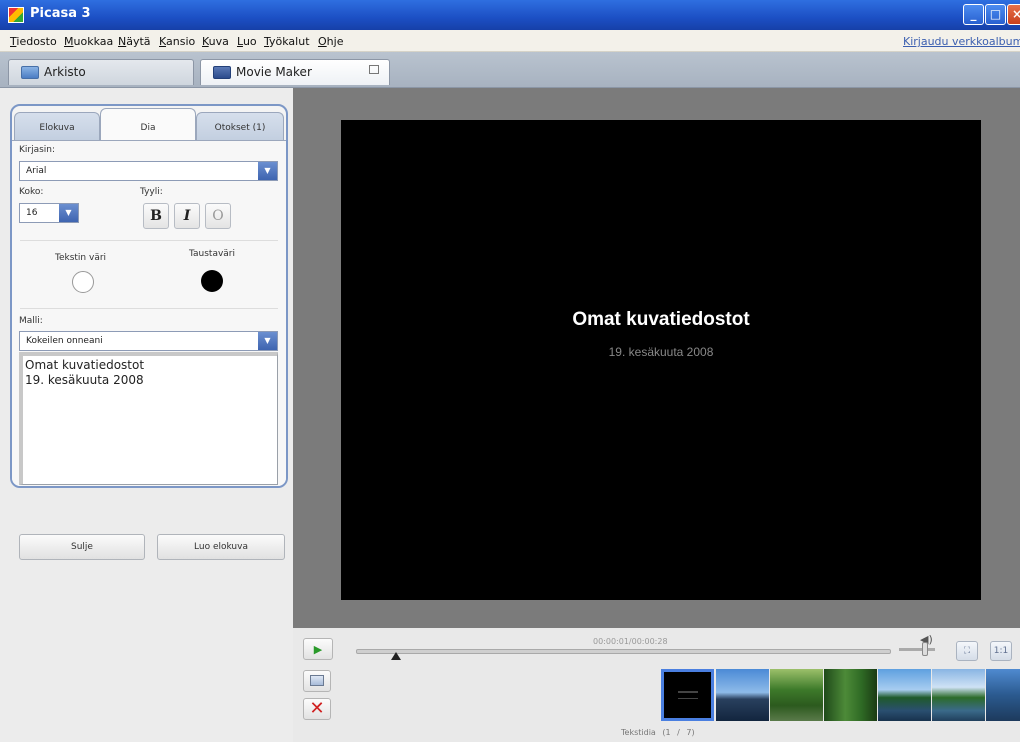 The width and height of the screenshot is (1020, 742). Describe the element at coordinates (687, 695) in the screenshot. I see `filmstrip-thumb-title` at that location.